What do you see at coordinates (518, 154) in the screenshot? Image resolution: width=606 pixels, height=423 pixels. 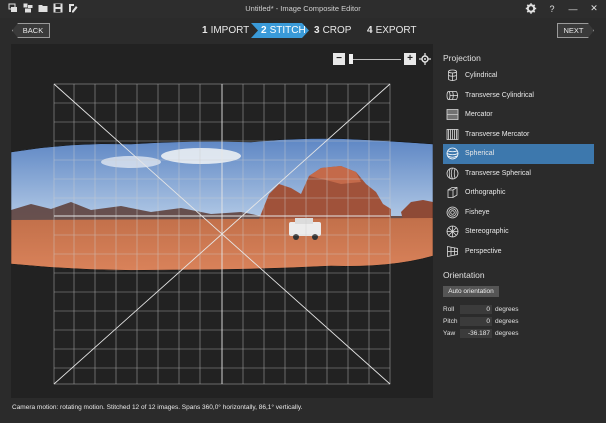 I see `projection-item-spherical: Spherical` at bounding box center [518, 154].